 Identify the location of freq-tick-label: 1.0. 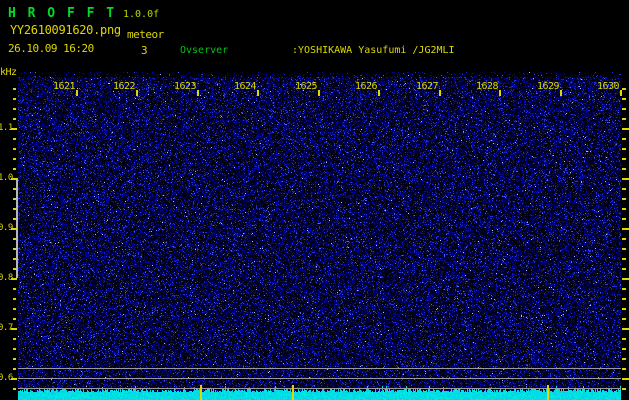
(6, 178).